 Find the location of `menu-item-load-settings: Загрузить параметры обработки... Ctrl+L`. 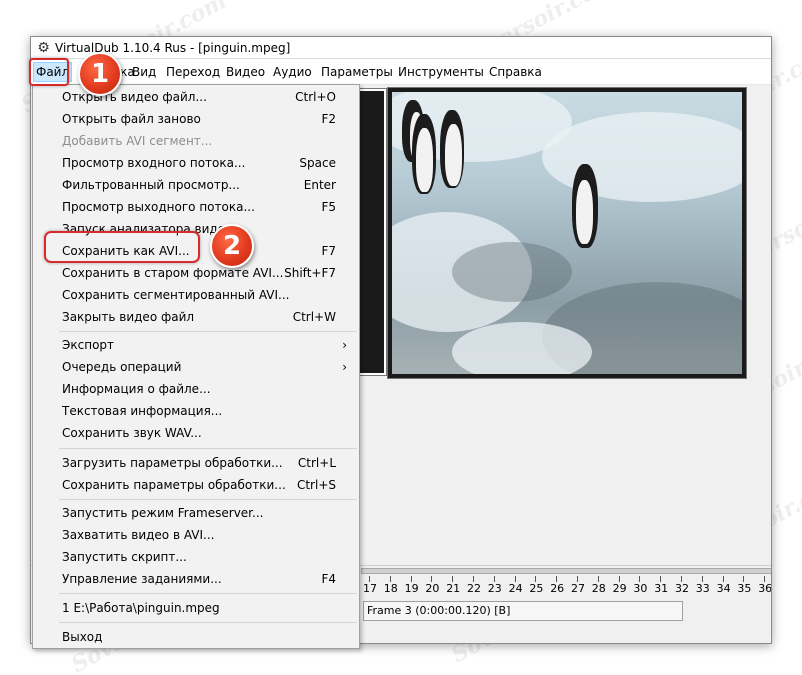

menu-item-load-settings: Загрузить параметры обработки... Ctrl+L is located at coordinates (196, 463).